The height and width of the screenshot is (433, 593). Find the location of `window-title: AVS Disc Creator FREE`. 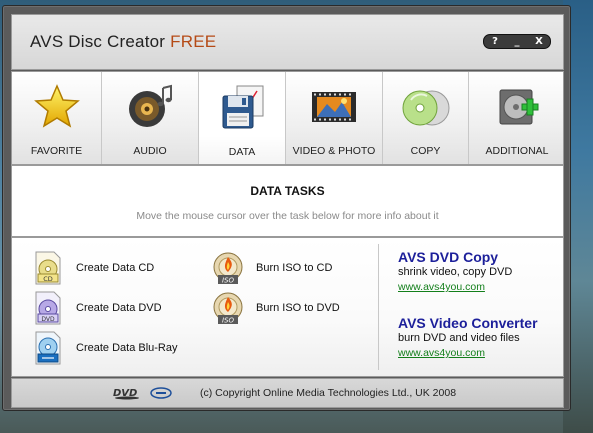

window-title: AVS Disc Creator FREE is located at coordinates (123, 42).